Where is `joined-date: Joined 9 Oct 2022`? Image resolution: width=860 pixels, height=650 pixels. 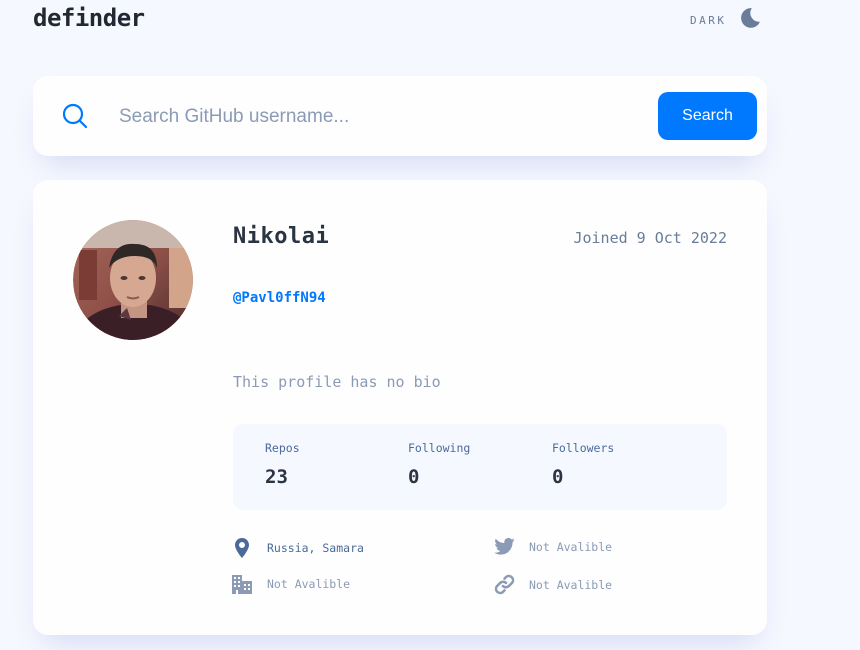 joined-date: Joined 9 Oct 2022 is located at coordinates (650, 238).